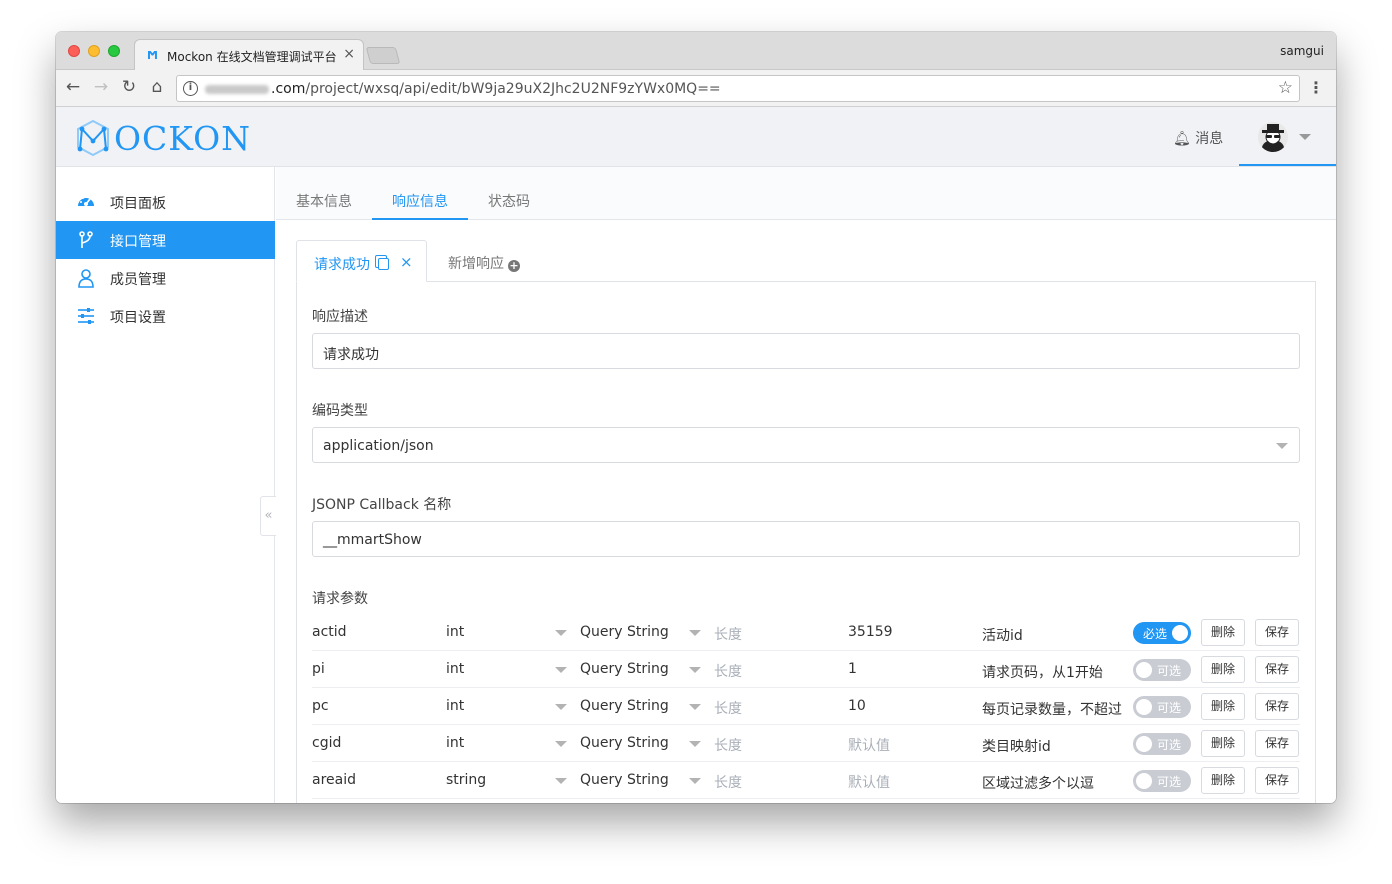 Image resolution: width=1392 pixels, height=884 pixels. I want to click on sidebar-item-dashboard: 项目面板, so click(165, 202).